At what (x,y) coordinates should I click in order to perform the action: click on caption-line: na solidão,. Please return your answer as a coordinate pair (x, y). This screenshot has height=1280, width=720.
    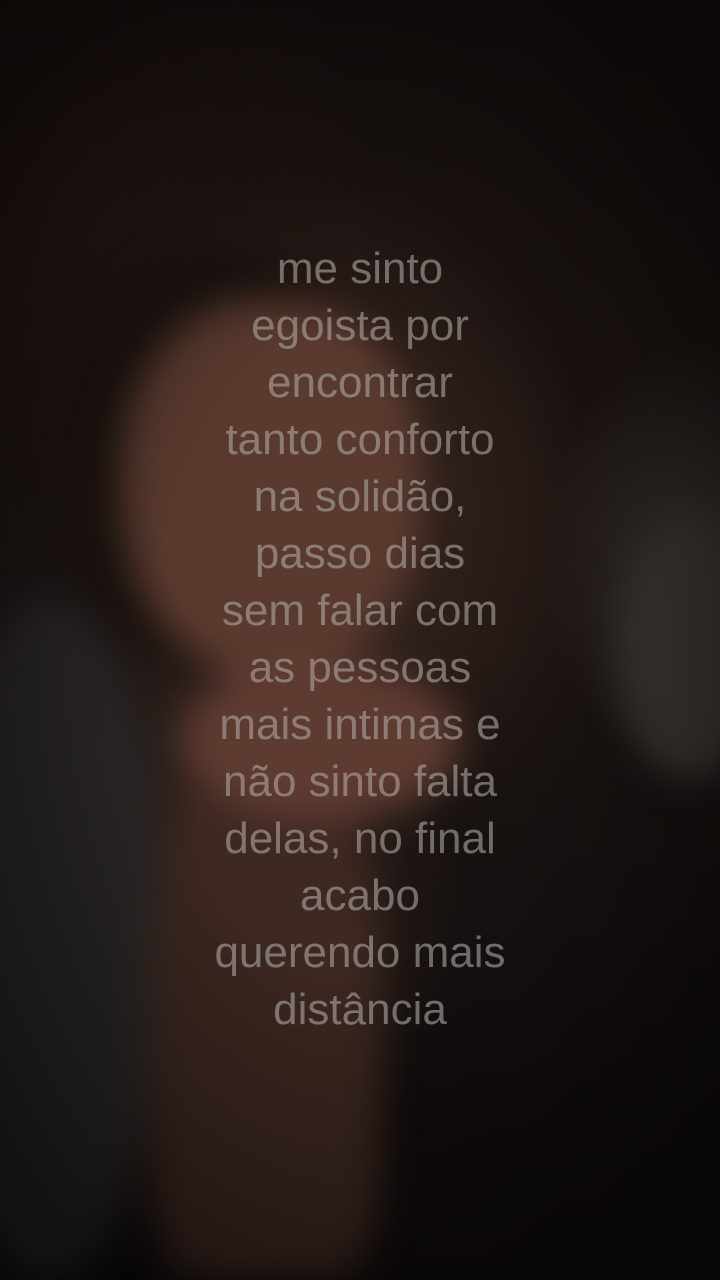
    Looking at the image, I should click on (360, 496).